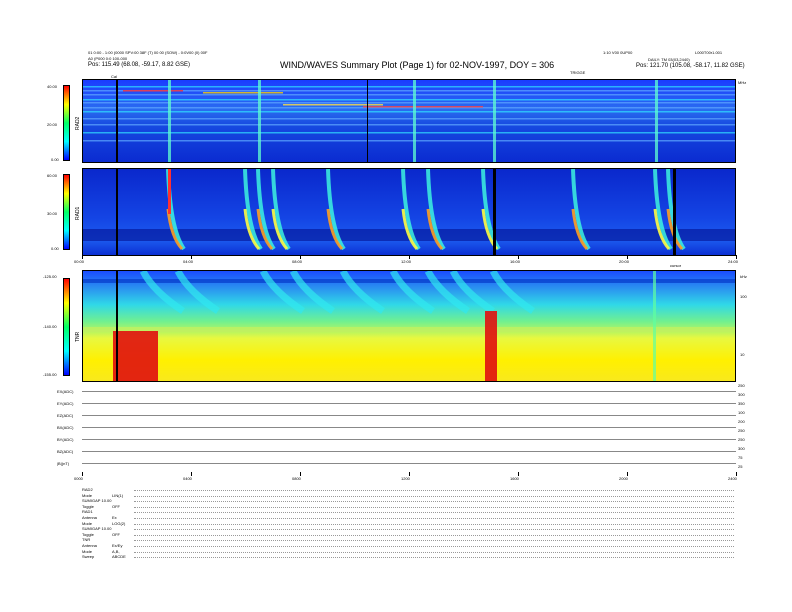 This screenshot has height=612, width=792. I want to click on header-top-right-1: 1:10 V00 0UP00, so click(618, 52).